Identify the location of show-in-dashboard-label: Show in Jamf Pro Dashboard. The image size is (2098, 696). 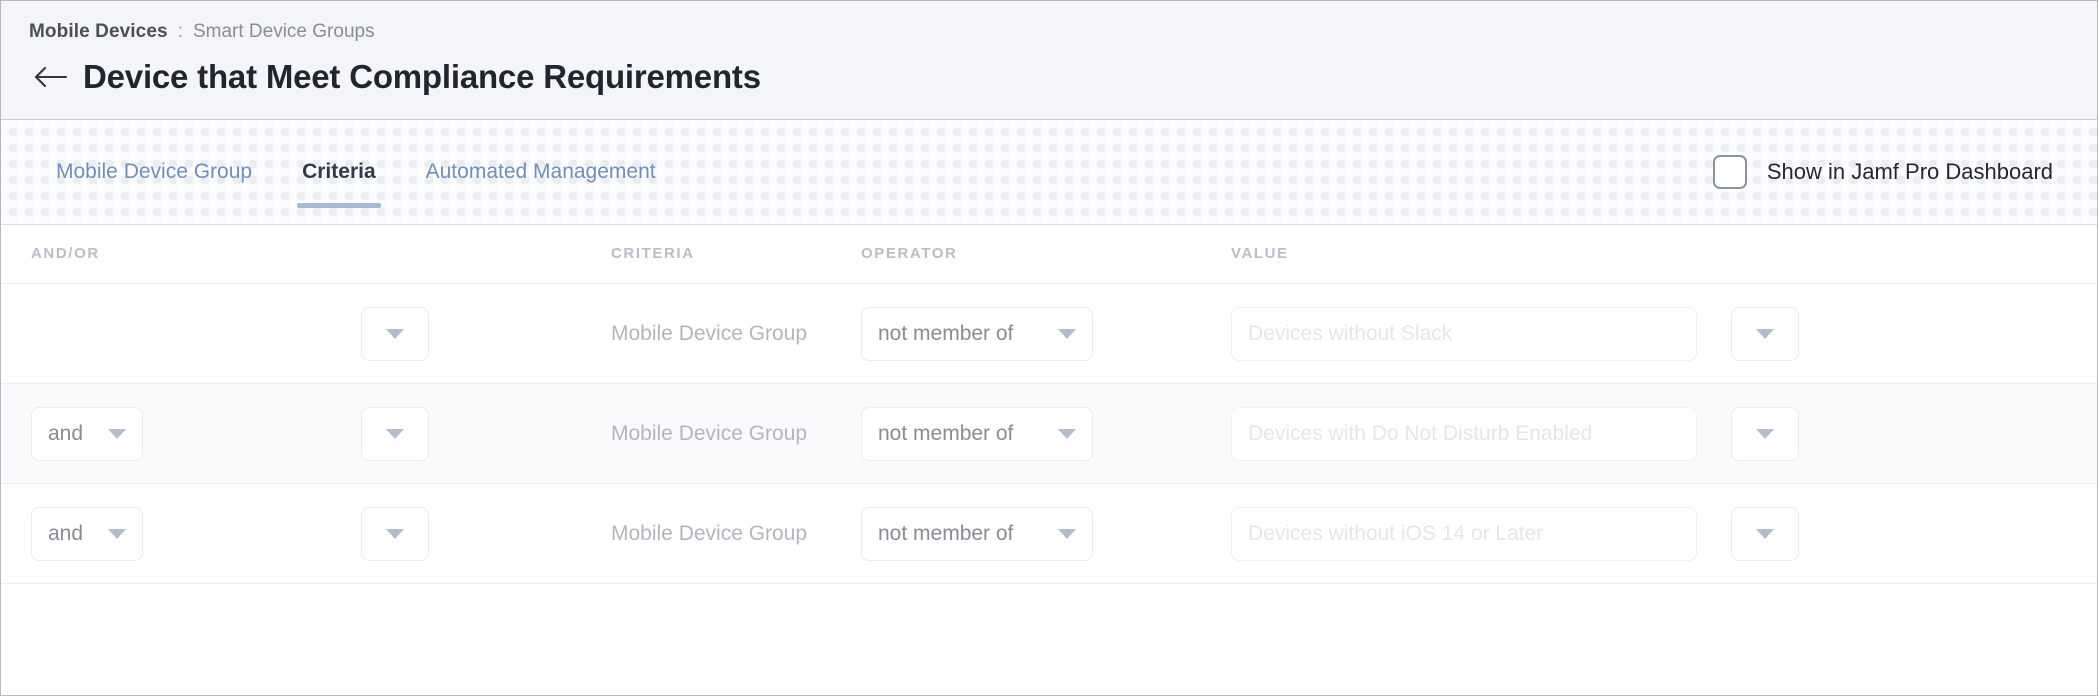
(1909, 171).